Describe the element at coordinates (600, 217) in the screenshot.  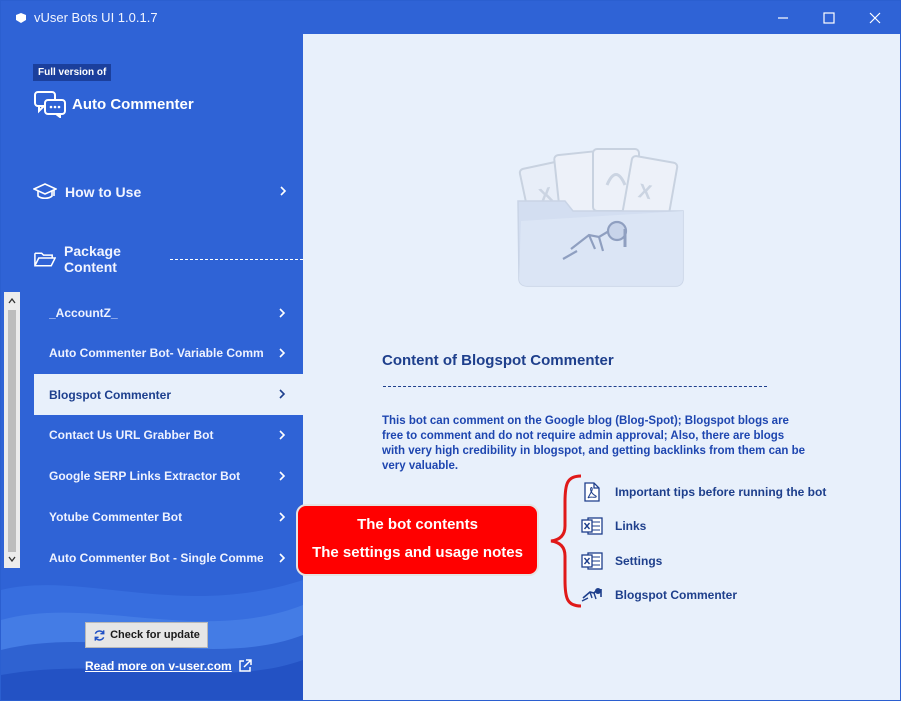
I see `folder-documents-icon: X X` at that location.